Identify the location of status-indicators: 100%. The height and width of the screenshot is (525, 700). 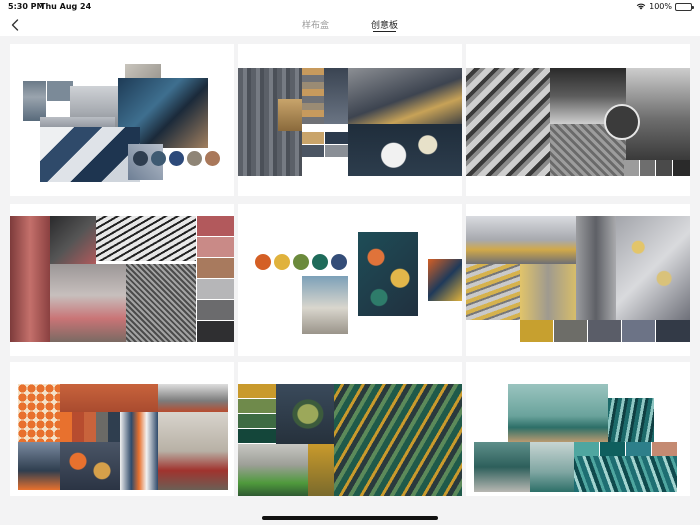
(665, 6).